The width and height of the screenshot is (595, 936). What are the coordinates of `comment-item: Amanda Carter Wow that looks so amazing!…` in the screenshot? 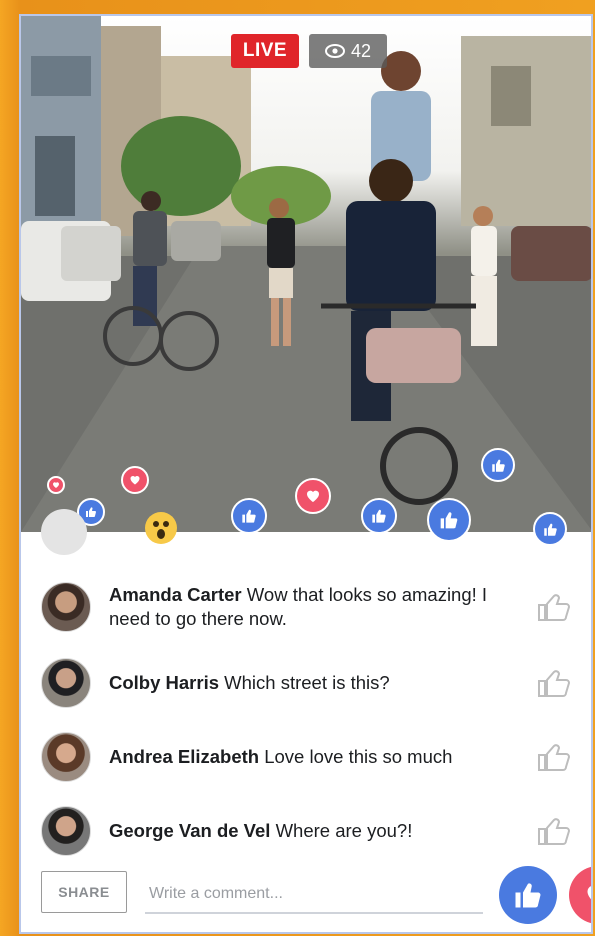 It's located at (306, 607).